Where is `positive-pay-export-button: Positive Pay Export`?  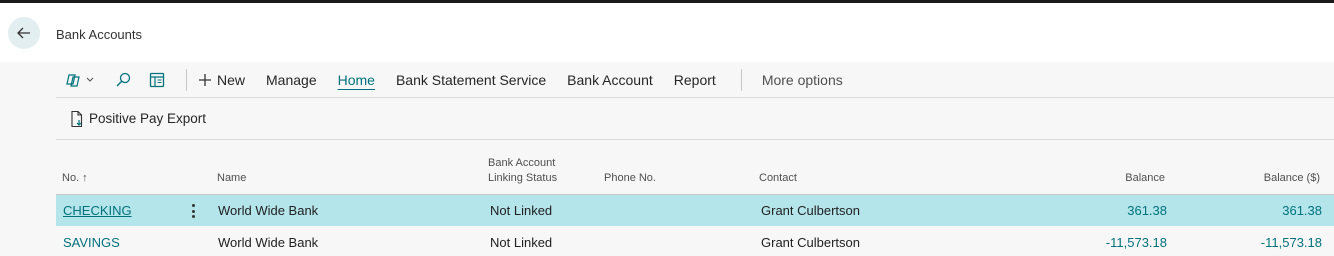
positive-pay-export-button: Positive Pay Export is located at coordinates (137, 119).